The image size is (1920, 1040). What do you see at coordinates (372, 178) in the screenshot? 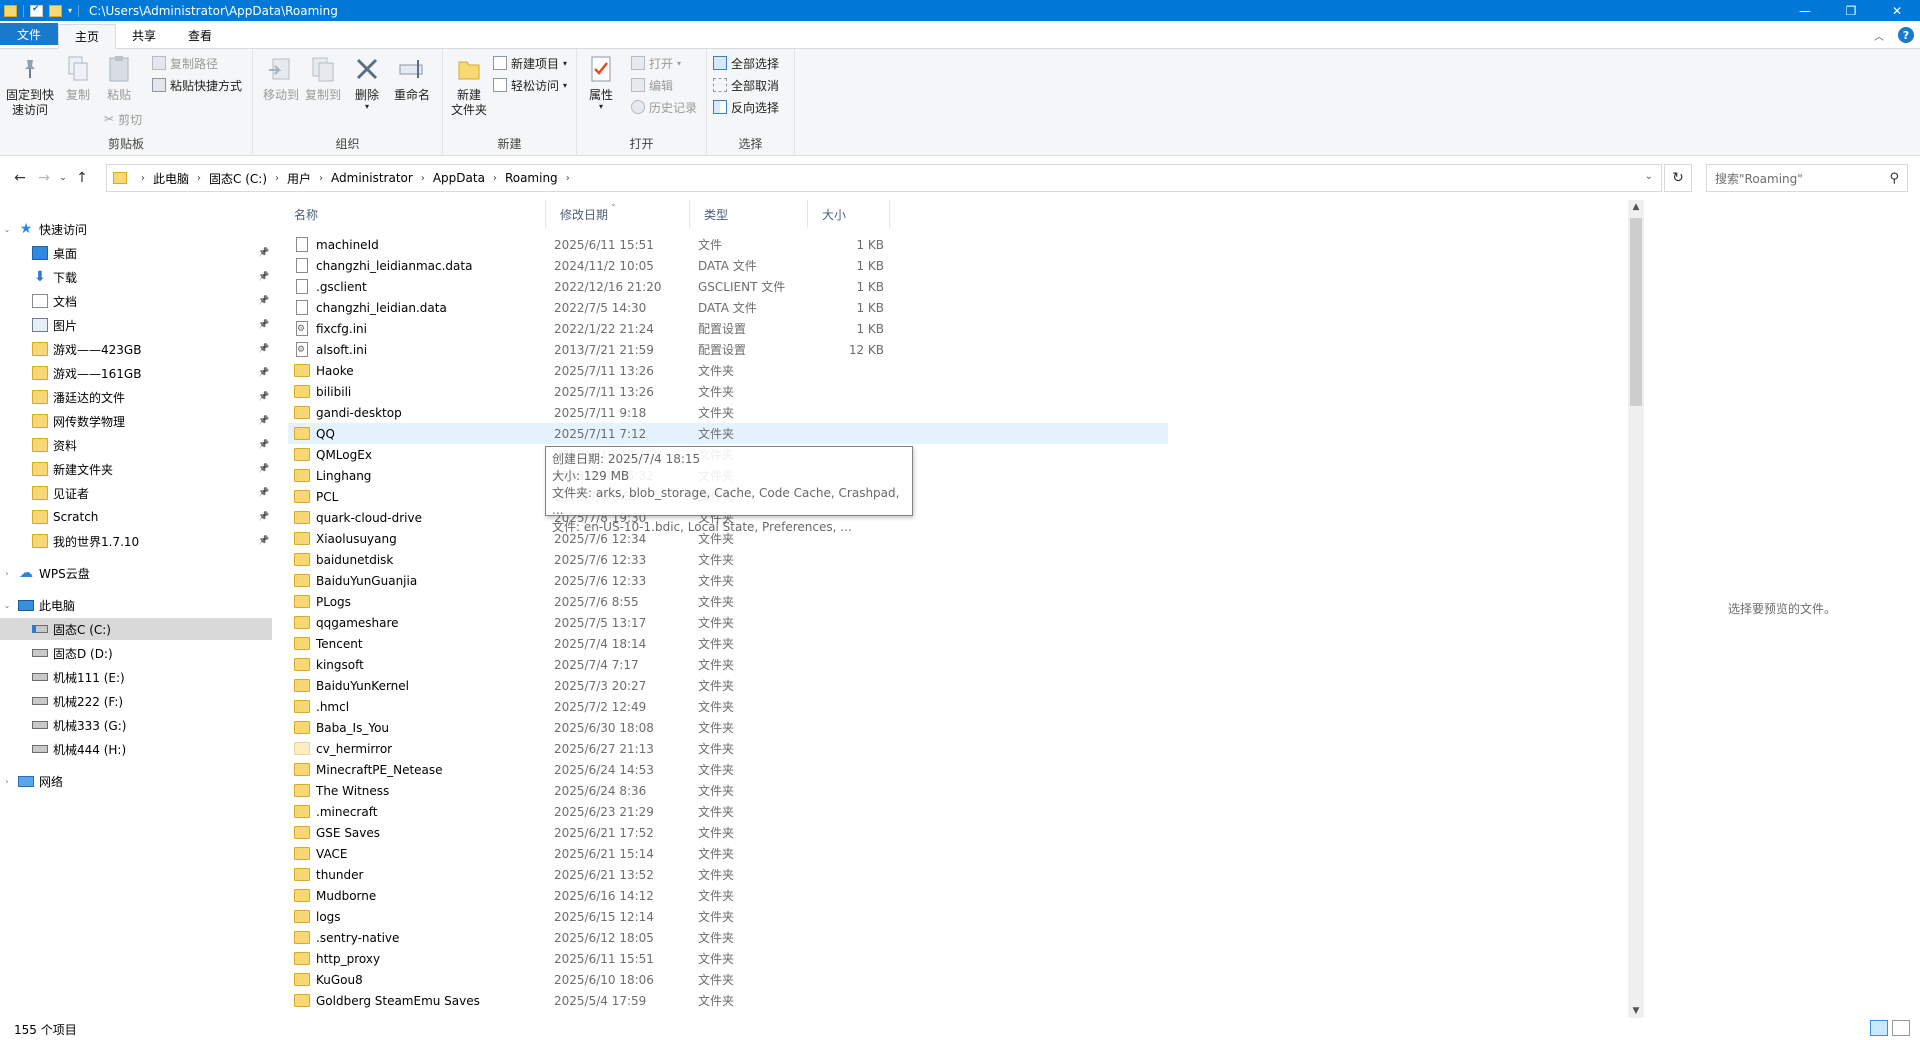
I see `breadcrumb-item: Administrator` at bounding box center [372, 178].